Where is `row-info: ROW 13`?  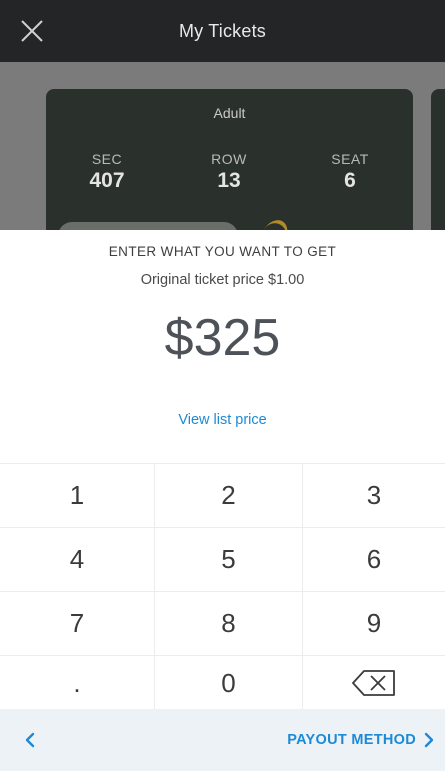 row-info: ROW 13 is located at coordinates (229, 172).